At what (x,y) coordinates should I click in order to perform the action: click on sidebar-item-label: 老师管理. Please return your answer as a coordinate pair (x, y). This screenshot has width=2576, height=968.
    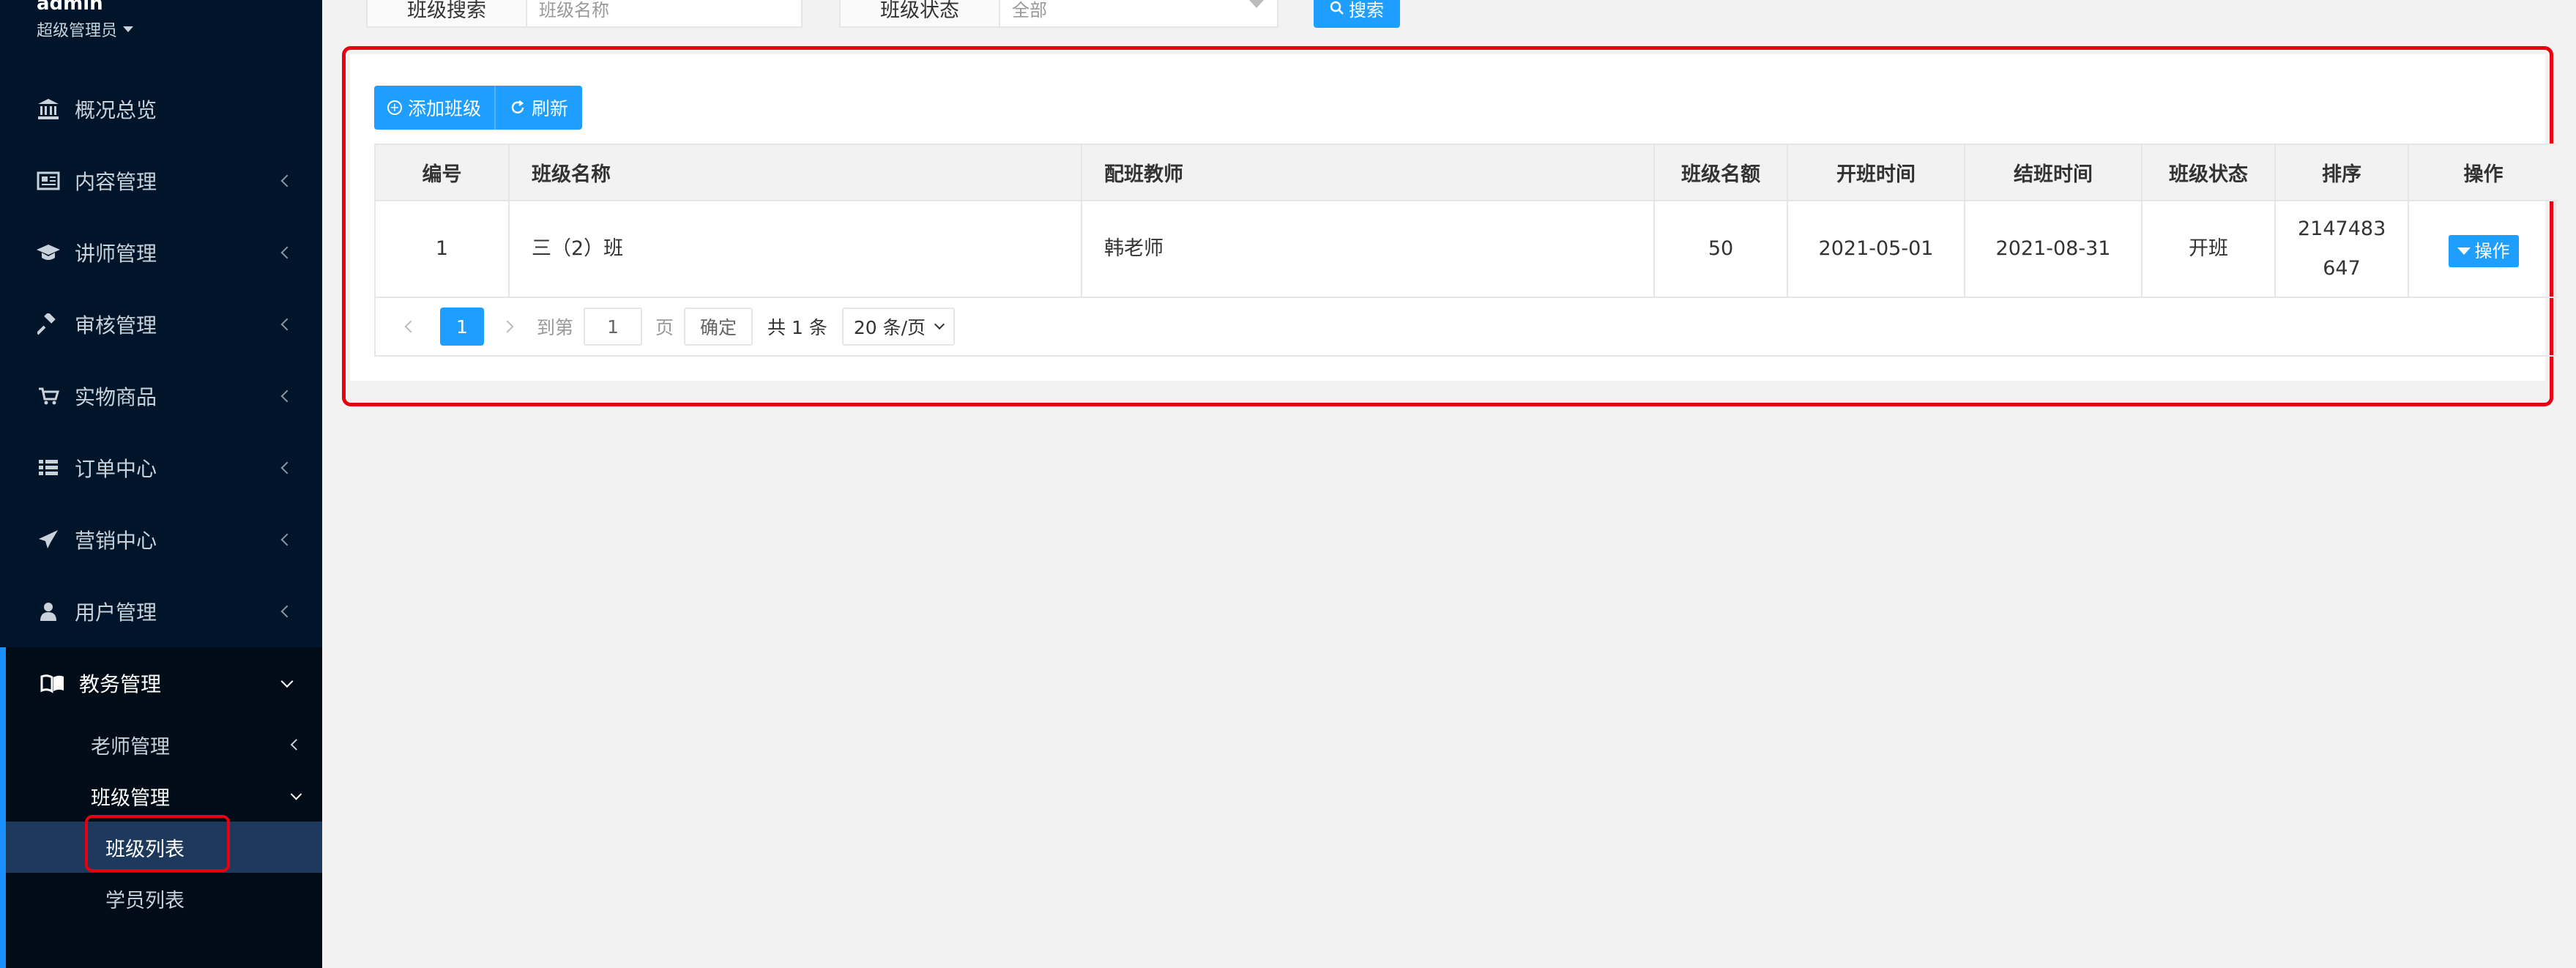
    Looking at the image, I should click on (130, 747).